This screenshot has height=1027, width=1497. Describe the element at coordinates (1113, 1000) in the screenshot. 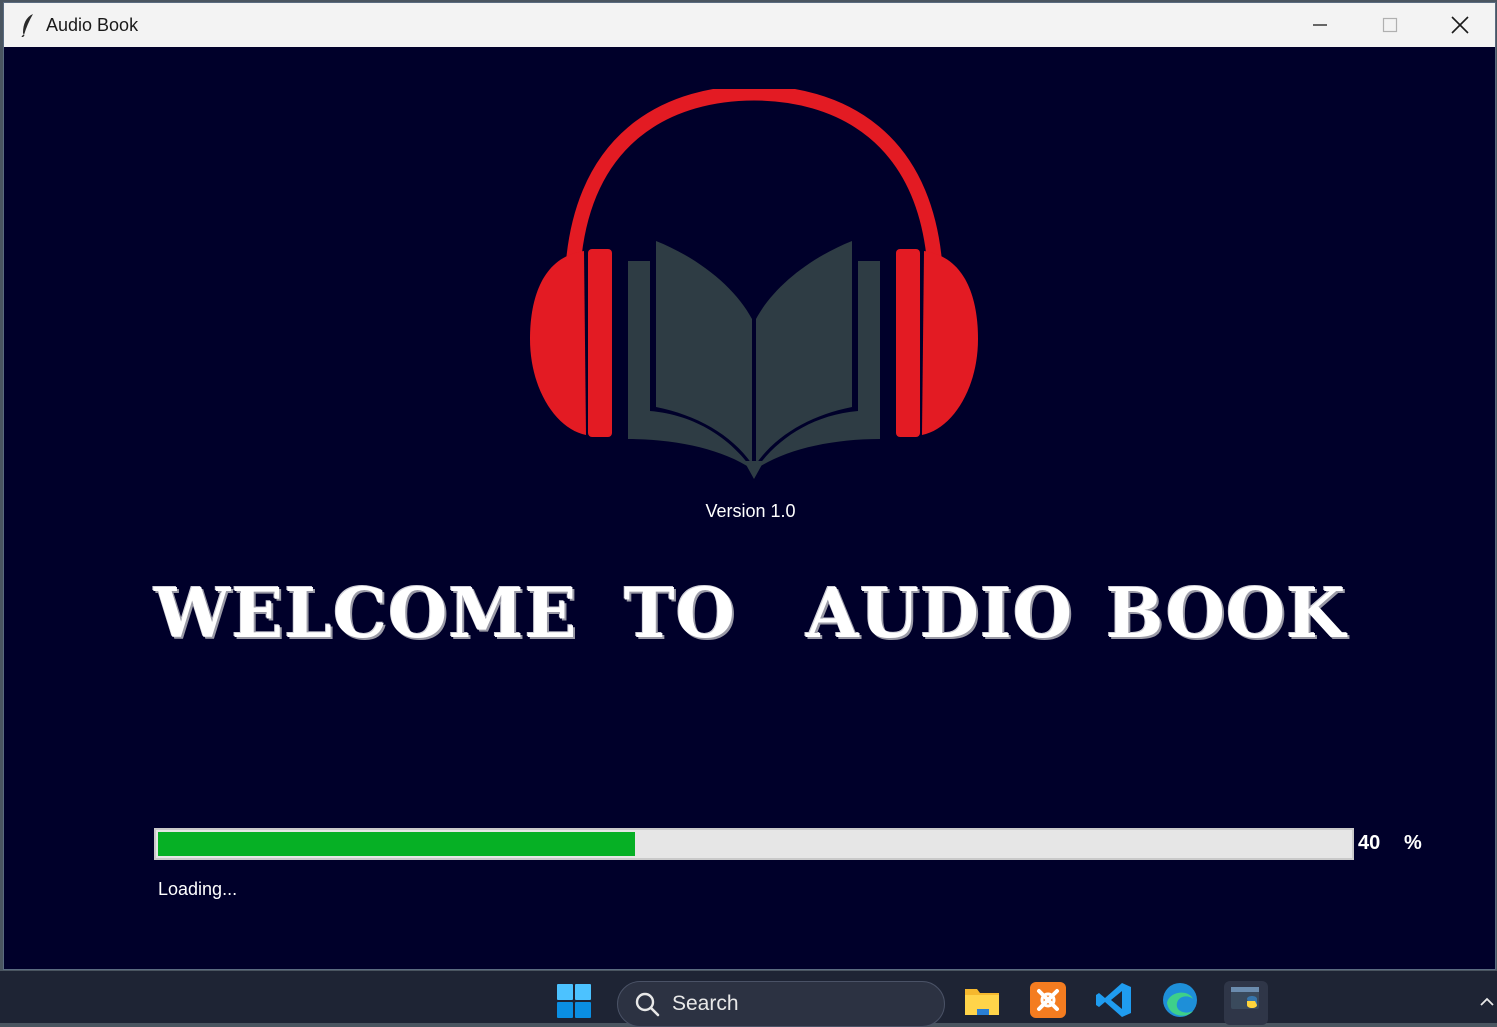

I see `vscode-icon` at that location.